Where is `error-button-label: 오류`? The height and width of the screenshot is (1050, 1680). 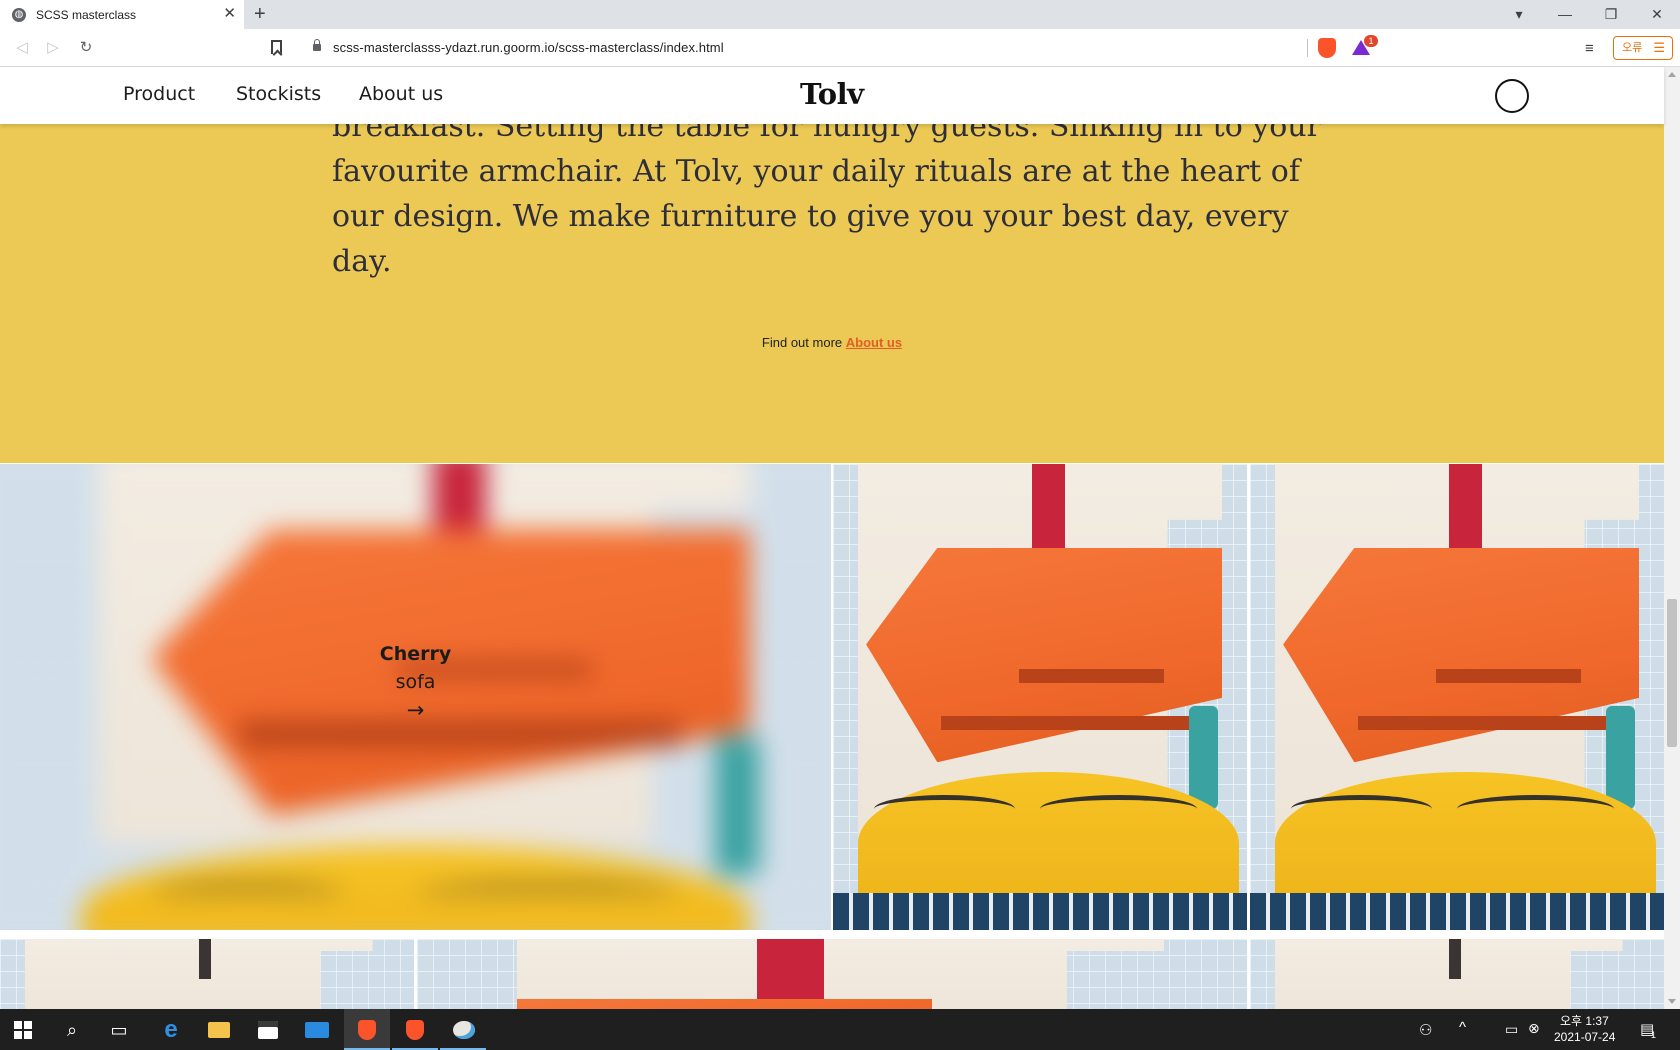 error-button-label: 오류 is located at coordinates (1632, 48).